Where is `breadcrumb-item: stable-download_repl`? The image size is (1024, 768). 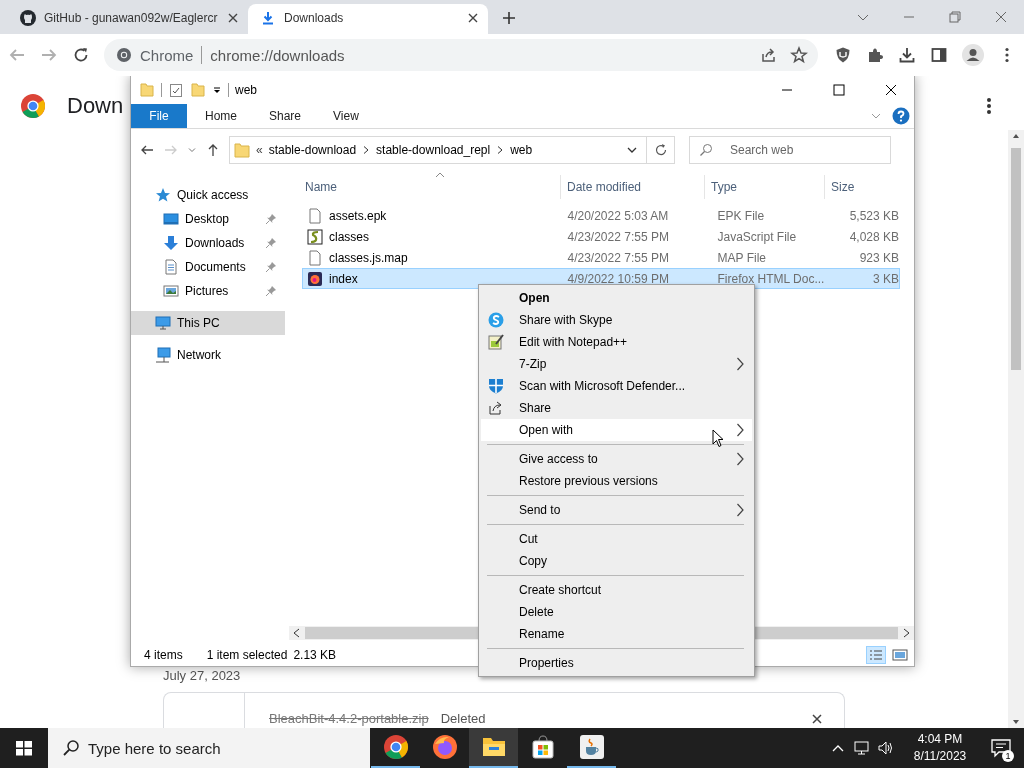 breadcrumb-item: stable-download_repl is located at coordinates (433, 150).